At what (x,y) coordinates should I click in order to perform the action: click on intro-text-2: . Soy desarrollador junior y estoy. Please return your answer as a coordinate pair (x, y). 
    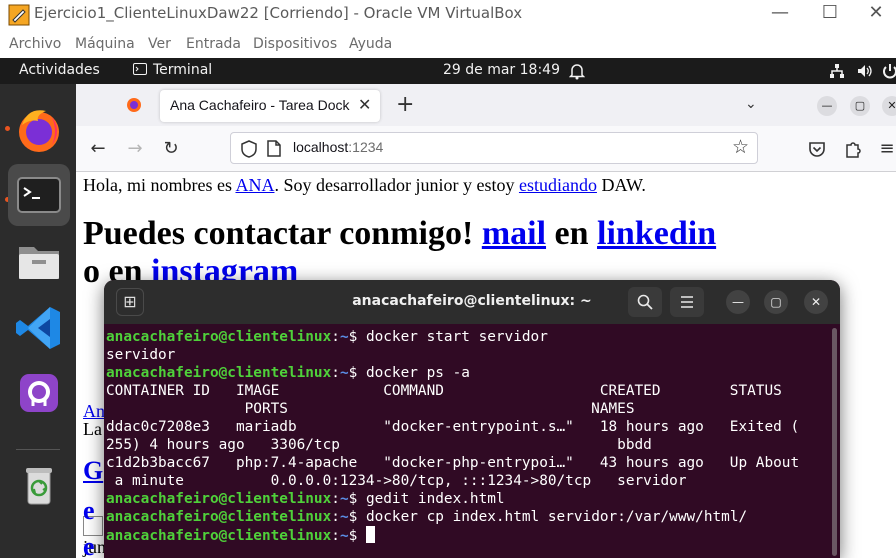
    Looking at the image, I should click on (396, 185).